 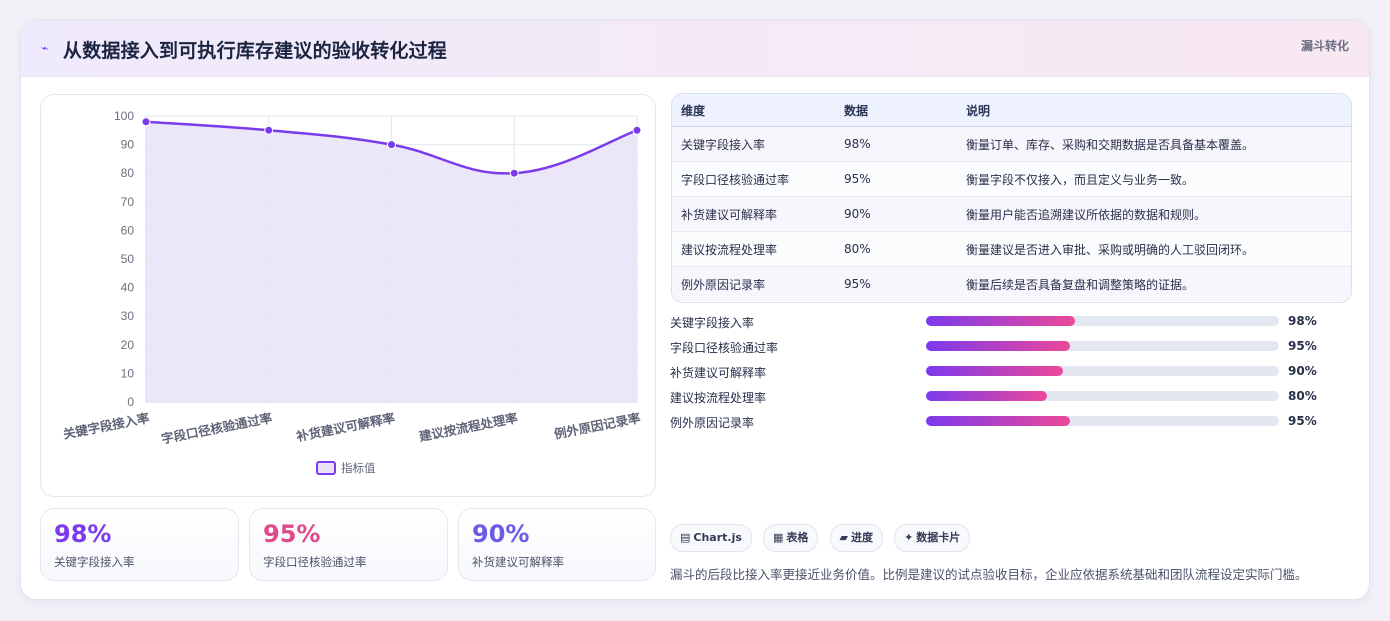 What do you see at coordinates (797, 537) in the screenshot?
I see `pill-label: 表格` at bounding box center [797, 537].